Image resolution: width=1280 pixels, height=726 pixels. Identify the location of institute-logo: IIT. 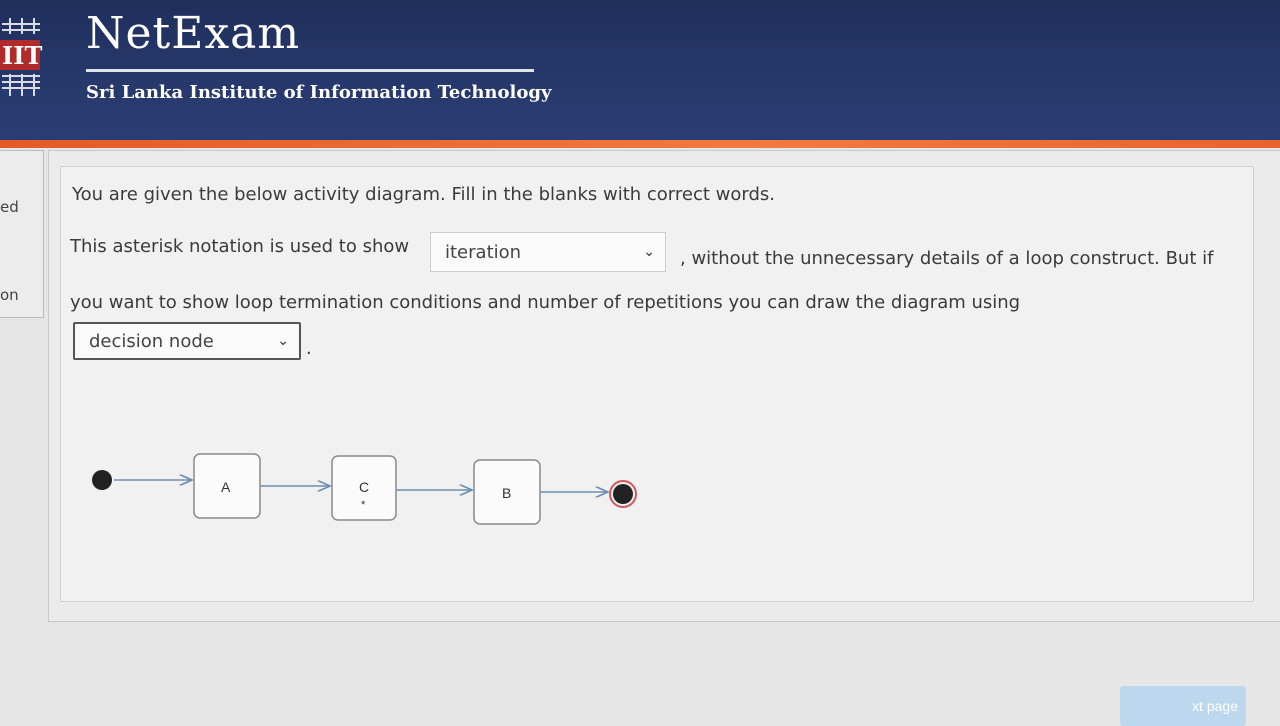
(21, 57).